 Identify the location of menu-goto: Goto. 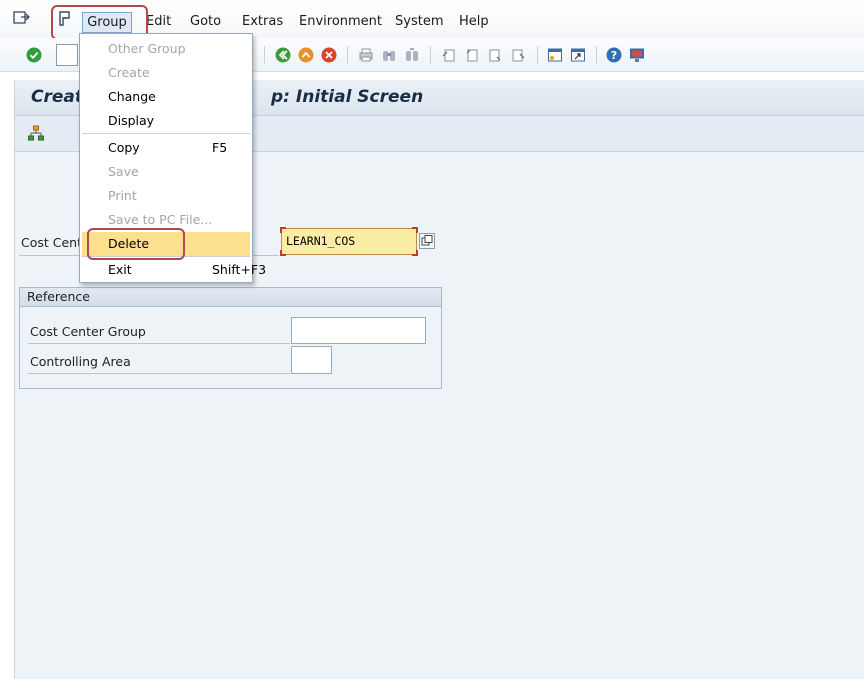
(205, 22).